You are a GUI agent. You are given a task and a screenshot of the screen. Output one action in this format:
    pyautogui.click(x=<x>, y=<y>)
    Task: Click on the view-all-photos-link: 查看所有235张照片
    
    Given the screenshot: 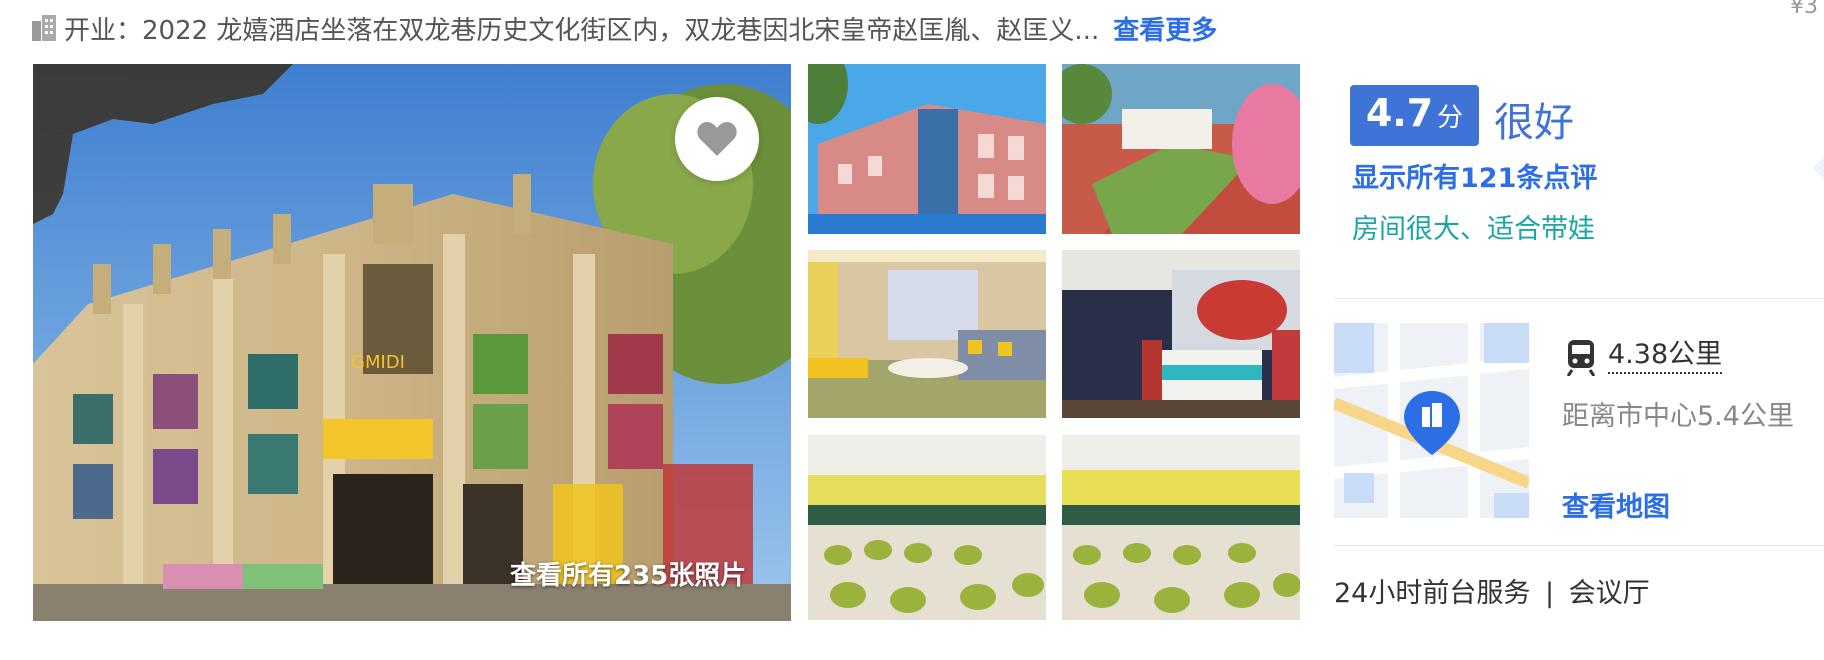 What is the action you would take?
    pyautogui.click(x=628, y=573)
    